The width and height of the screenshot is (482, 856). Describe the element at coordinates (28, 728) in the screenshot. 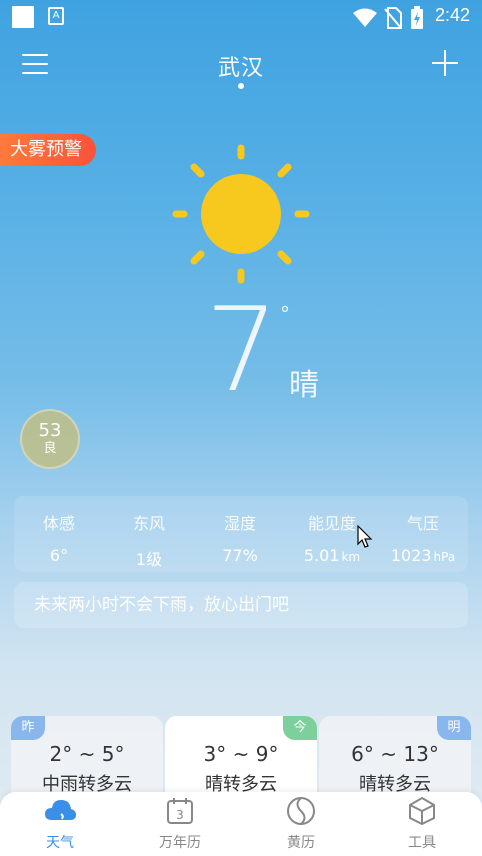

I see `day-tag: 昨` at that location.